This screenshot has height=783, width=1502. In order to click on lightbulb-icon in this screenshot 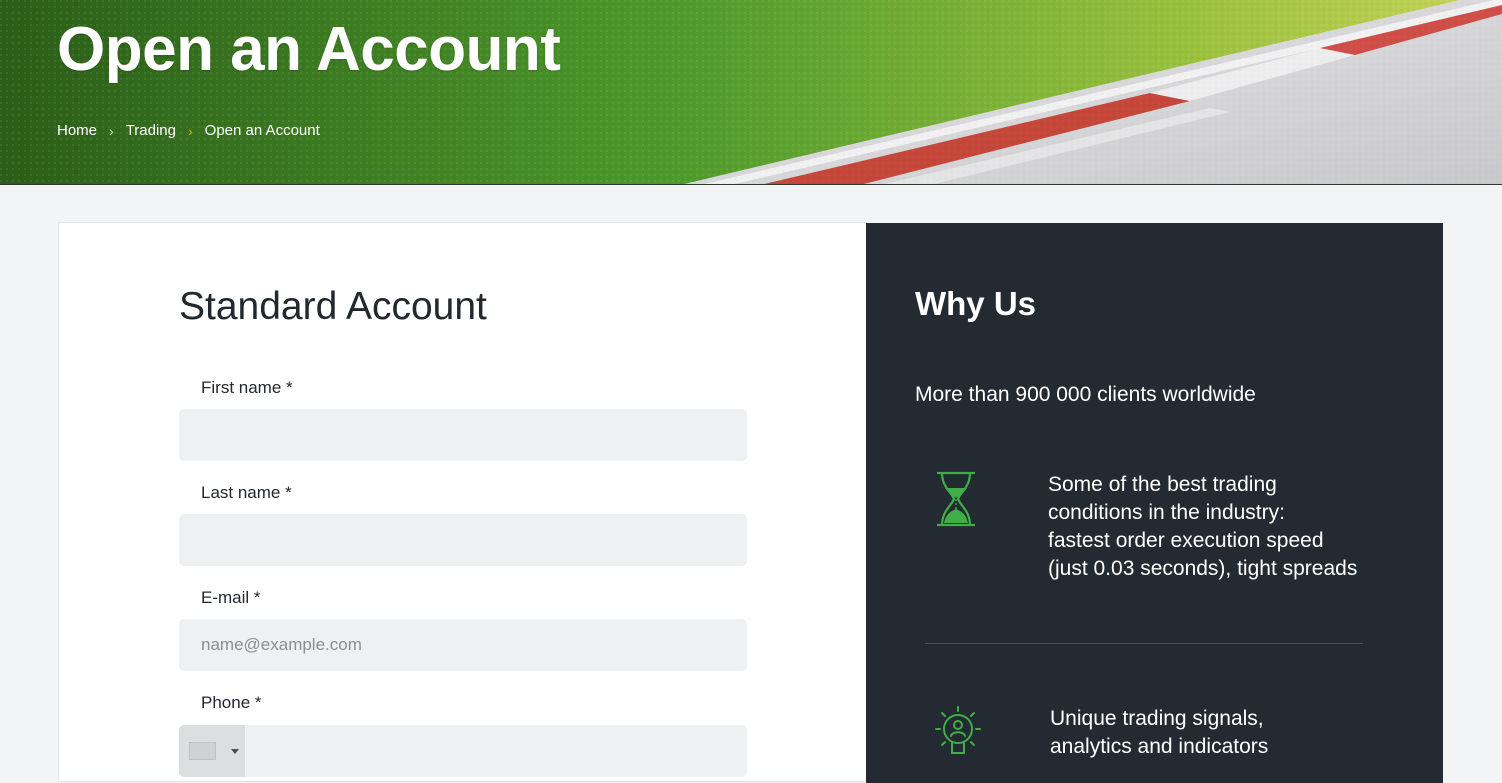, I will do `click(958, 730)`.